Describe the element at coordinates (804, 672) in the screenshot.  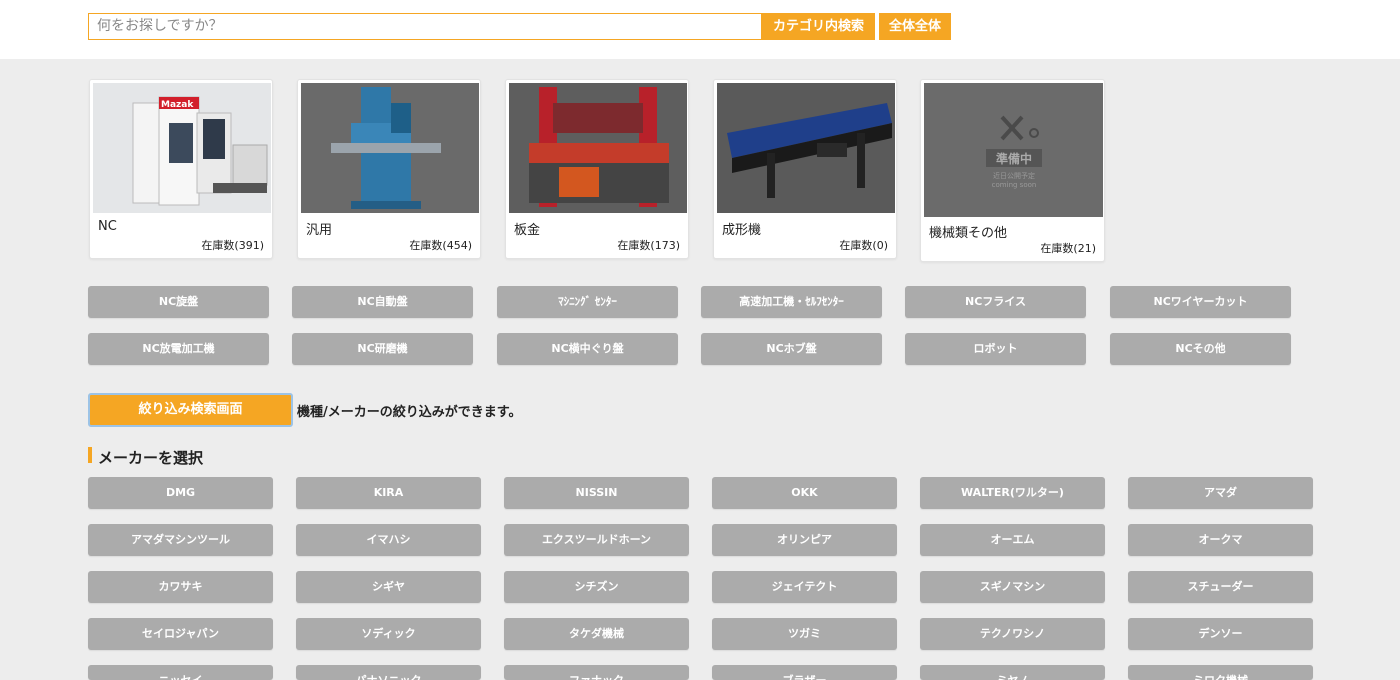
I see `maker-button: ブラザー` at that location.